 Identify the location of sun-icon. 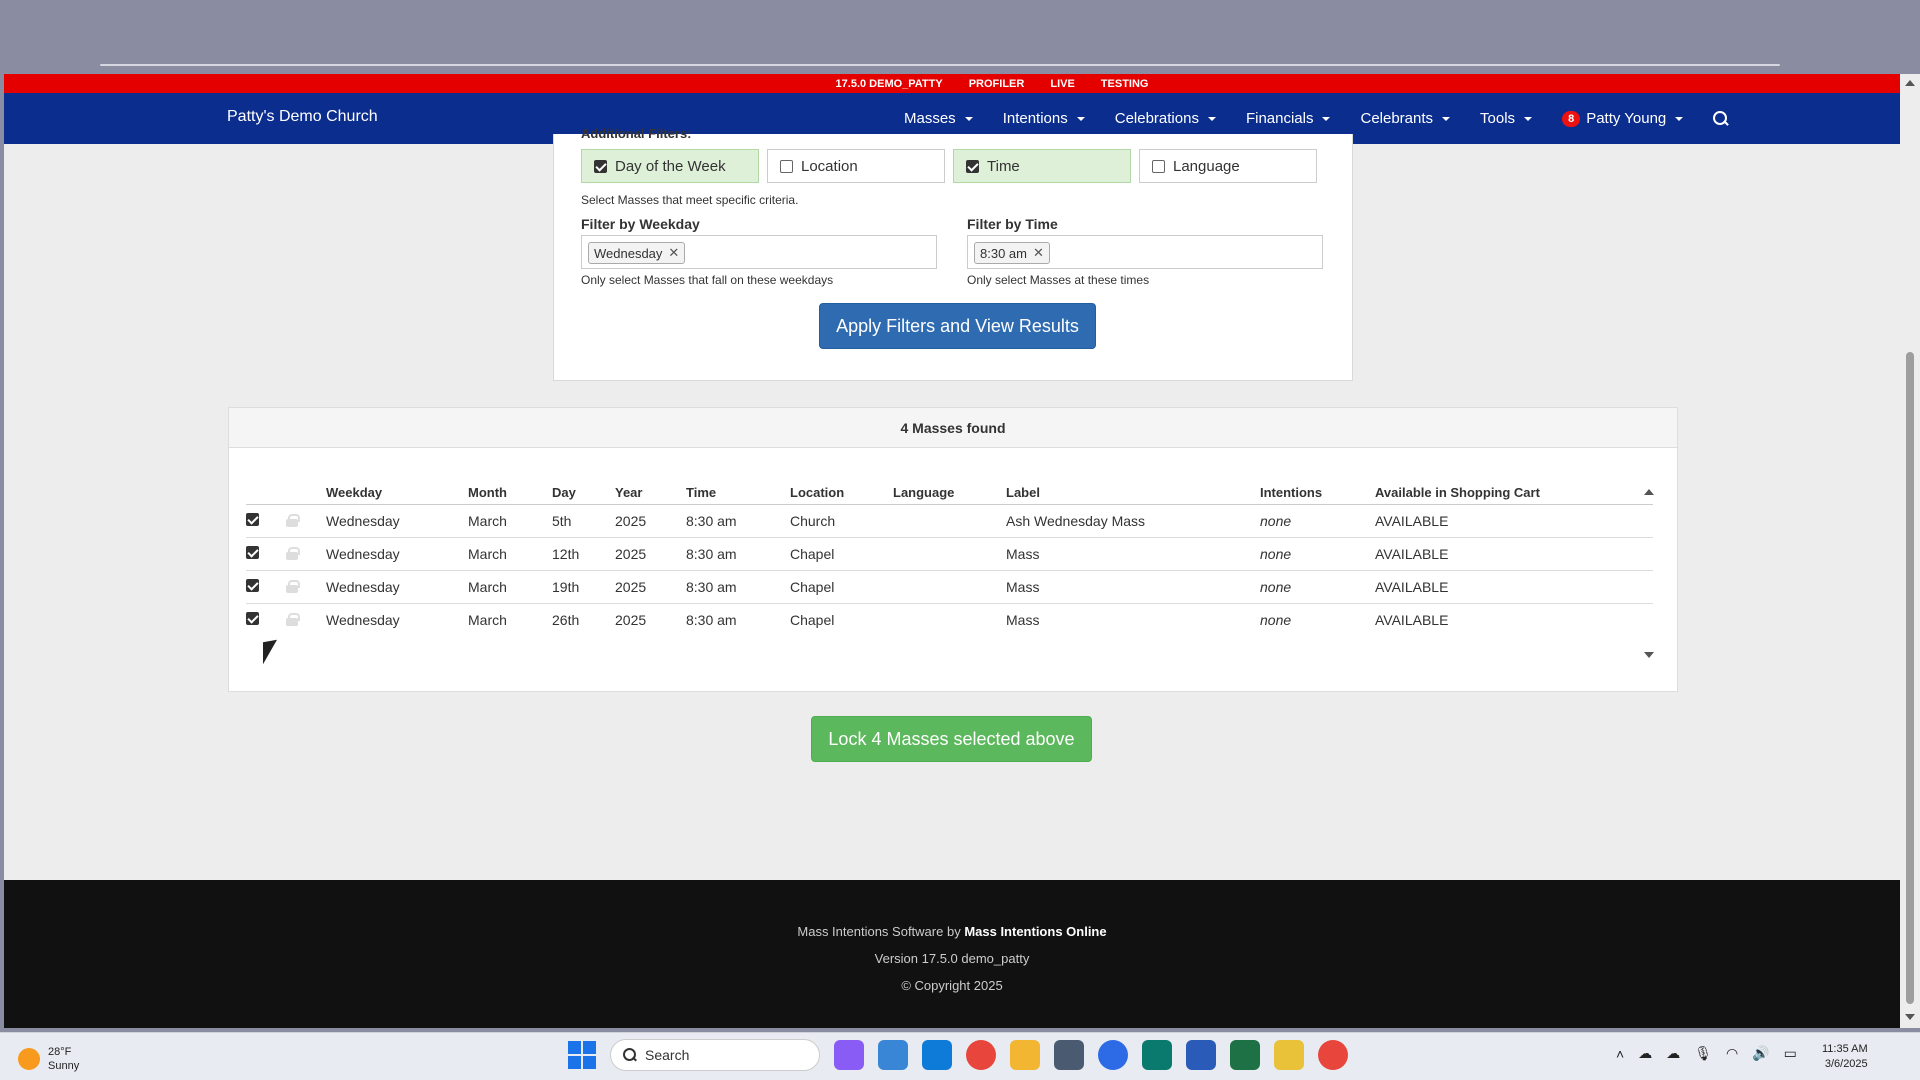
(29, 1059).